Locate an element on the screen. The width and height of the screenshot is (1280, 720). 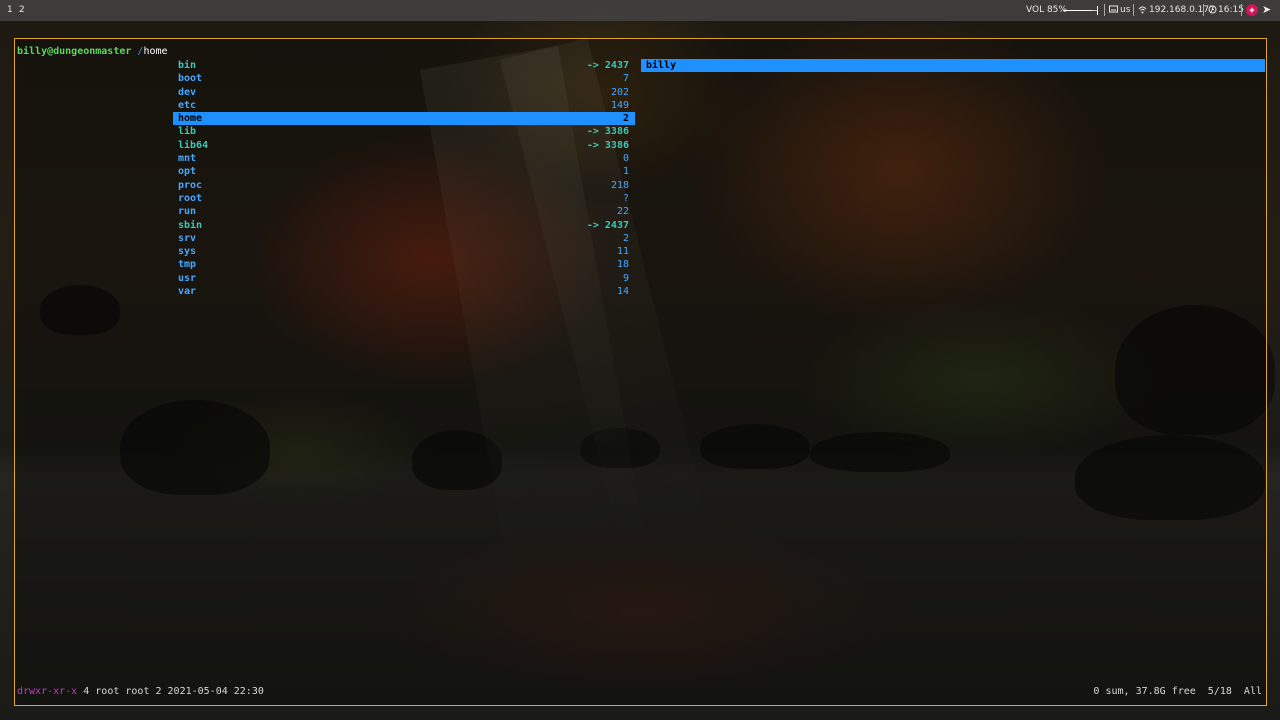
current-path: billy@dungeonmaster /home is located at coordinates (92, 51).